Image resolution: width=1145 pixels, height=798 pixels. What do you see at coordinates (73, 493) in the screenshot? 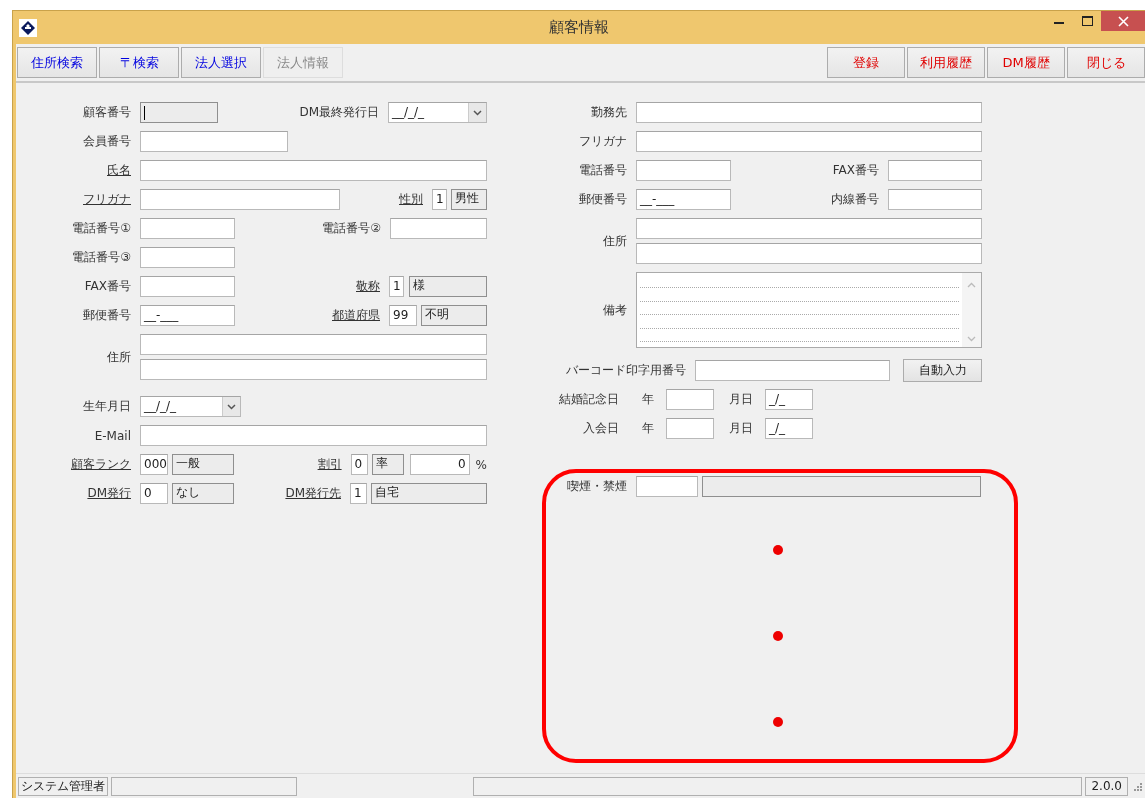
I see `lookup-link: DM発行` at bounding box center [73, 493].